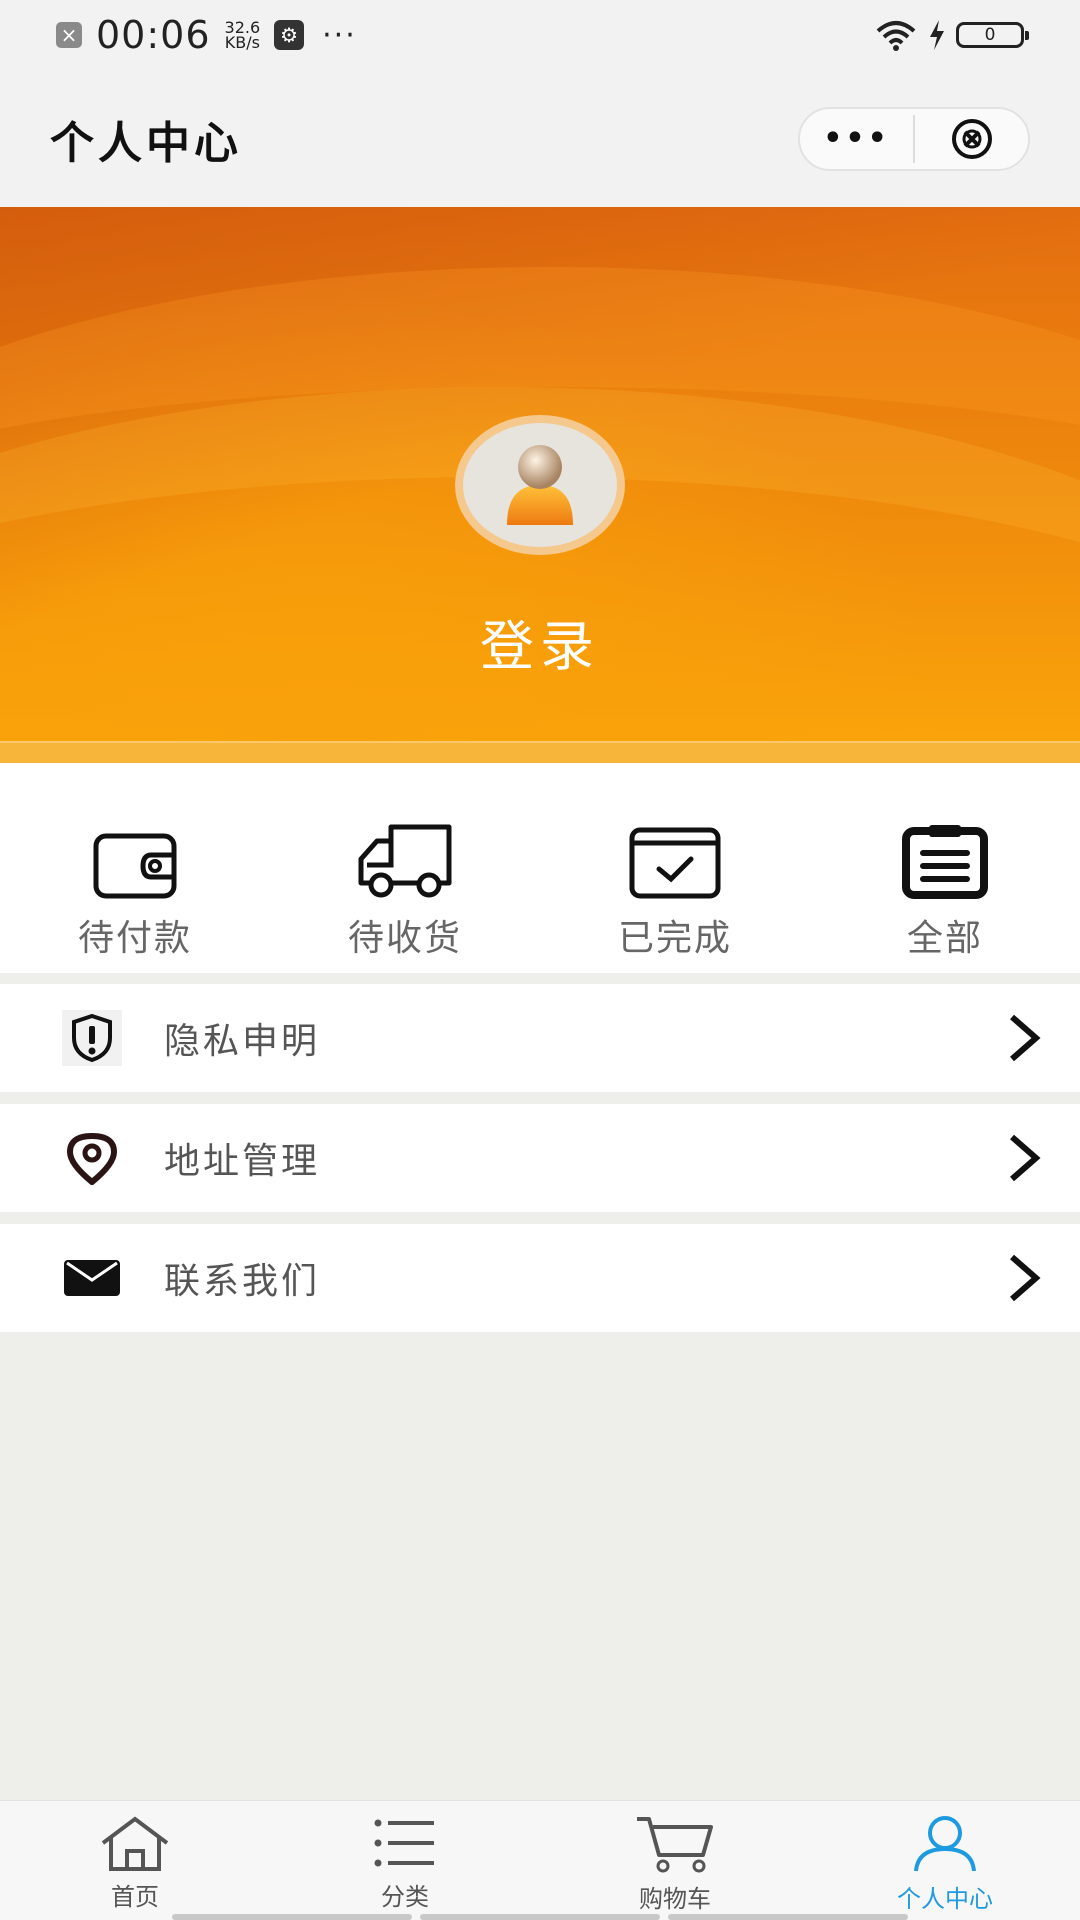  I want to click on order-pending-payment: 待付款, so click(135, 868).